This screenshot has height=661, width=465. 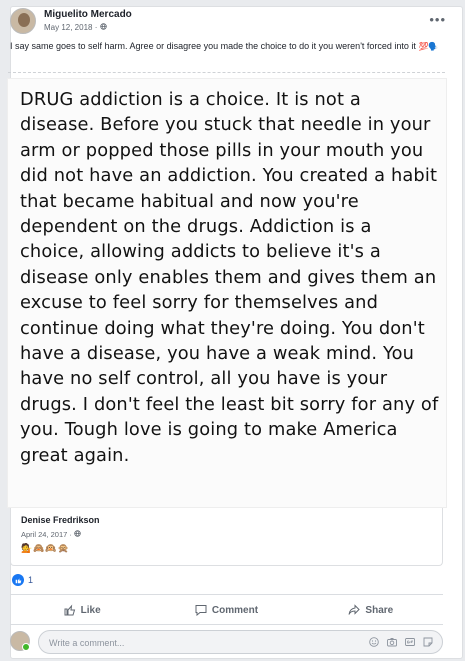 I want to click on thumbs-up-icon, so click(x=69, y=610).